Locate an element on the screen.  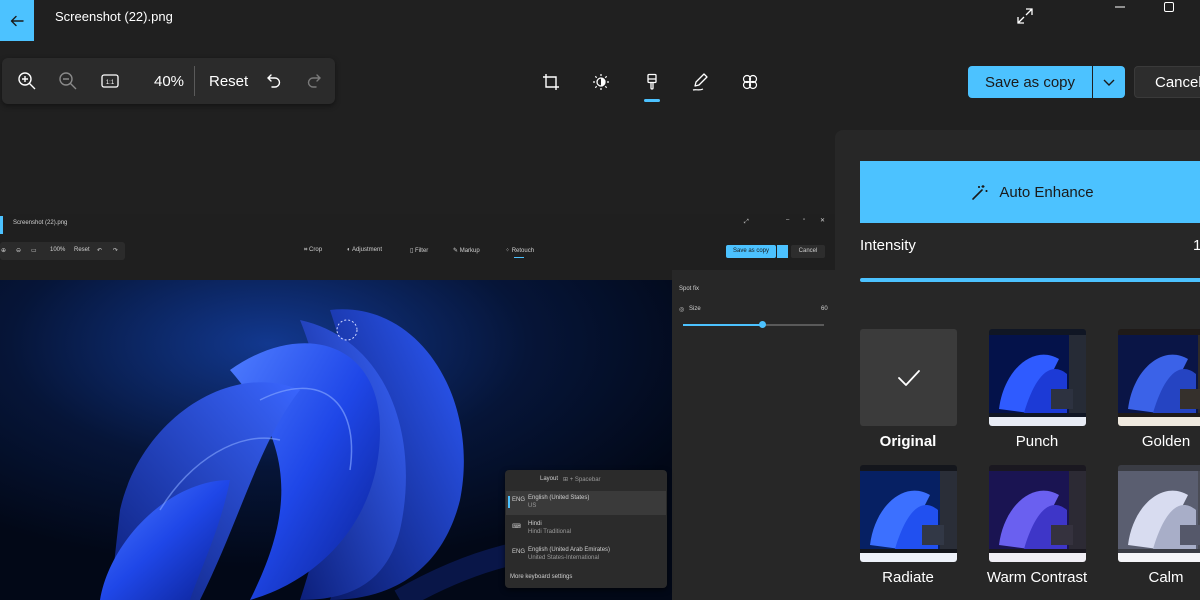
redo-icon is located at coordinates (314, 81).